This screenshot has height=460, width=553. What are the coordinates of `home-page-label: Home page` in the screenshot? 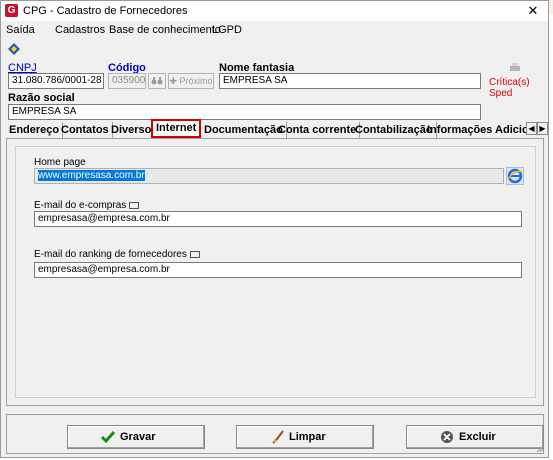 It's located at (60, 162).